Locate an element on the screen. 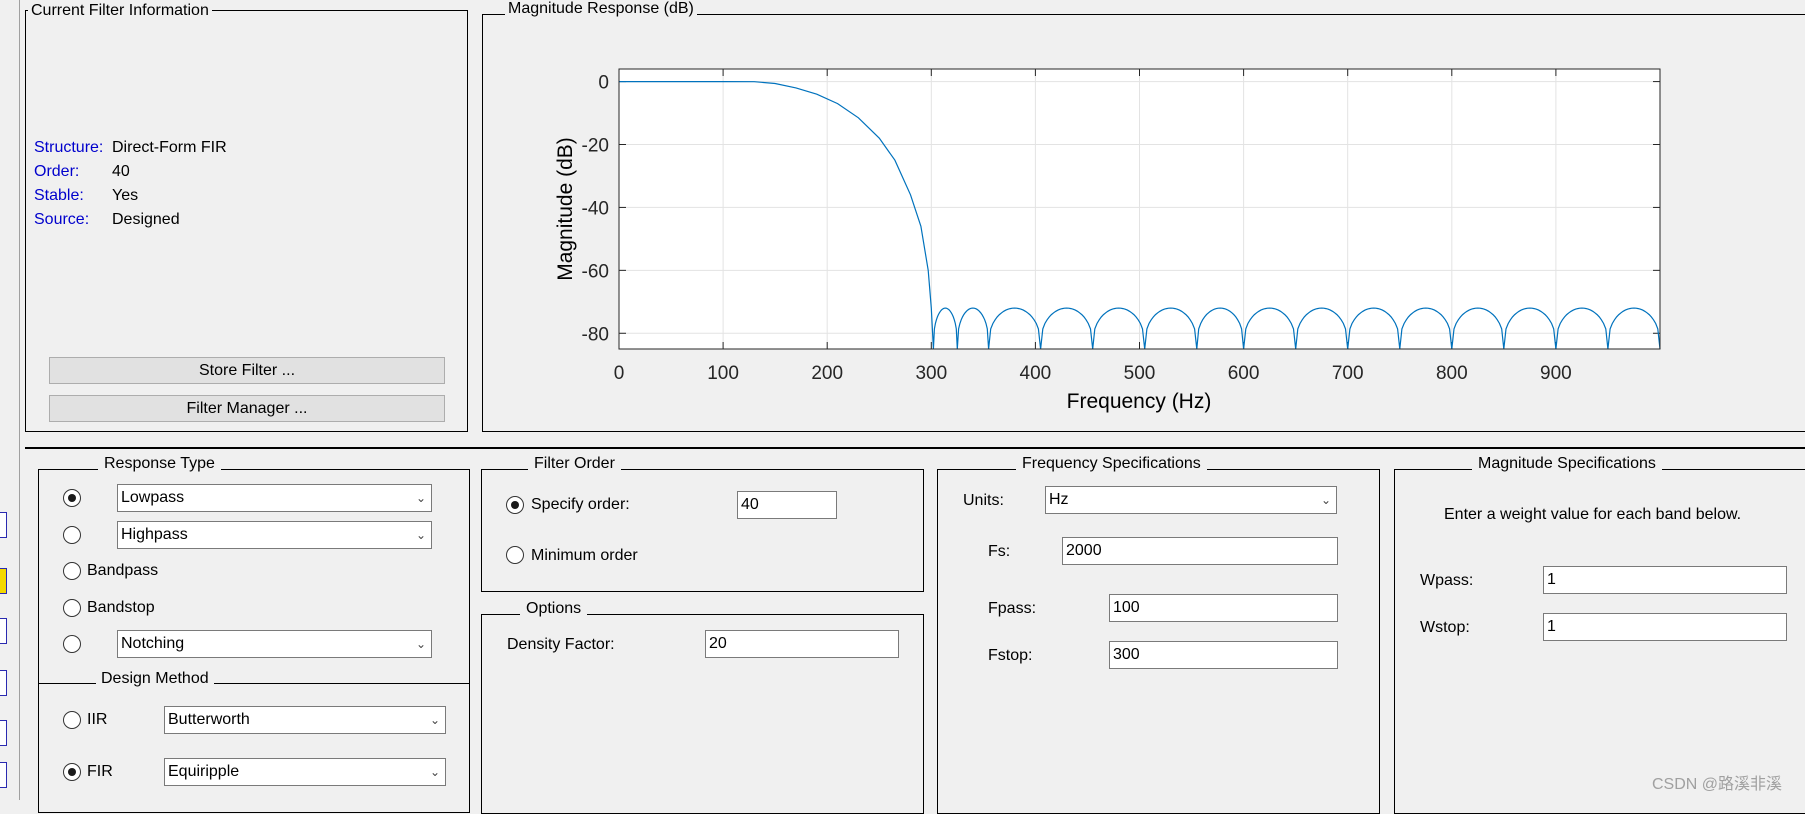 Image resolution: width=1805 pixels, height=814 pixels. x-axis-label: Frequency (Hz) is located at coordinates (1139, 401).